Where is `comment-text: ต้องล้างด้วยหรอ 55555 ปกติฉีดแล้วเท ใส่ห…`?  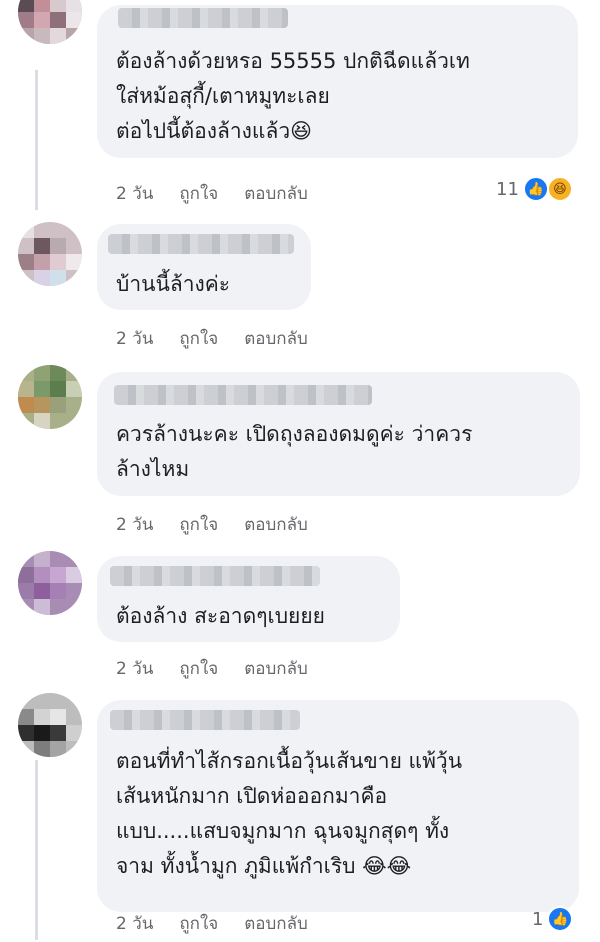
comment-text: ต้องล้างด้วยหรอ 55555 ปกติฉีดแล้วเท ใส่ห… is located at coordinates (293, 96).